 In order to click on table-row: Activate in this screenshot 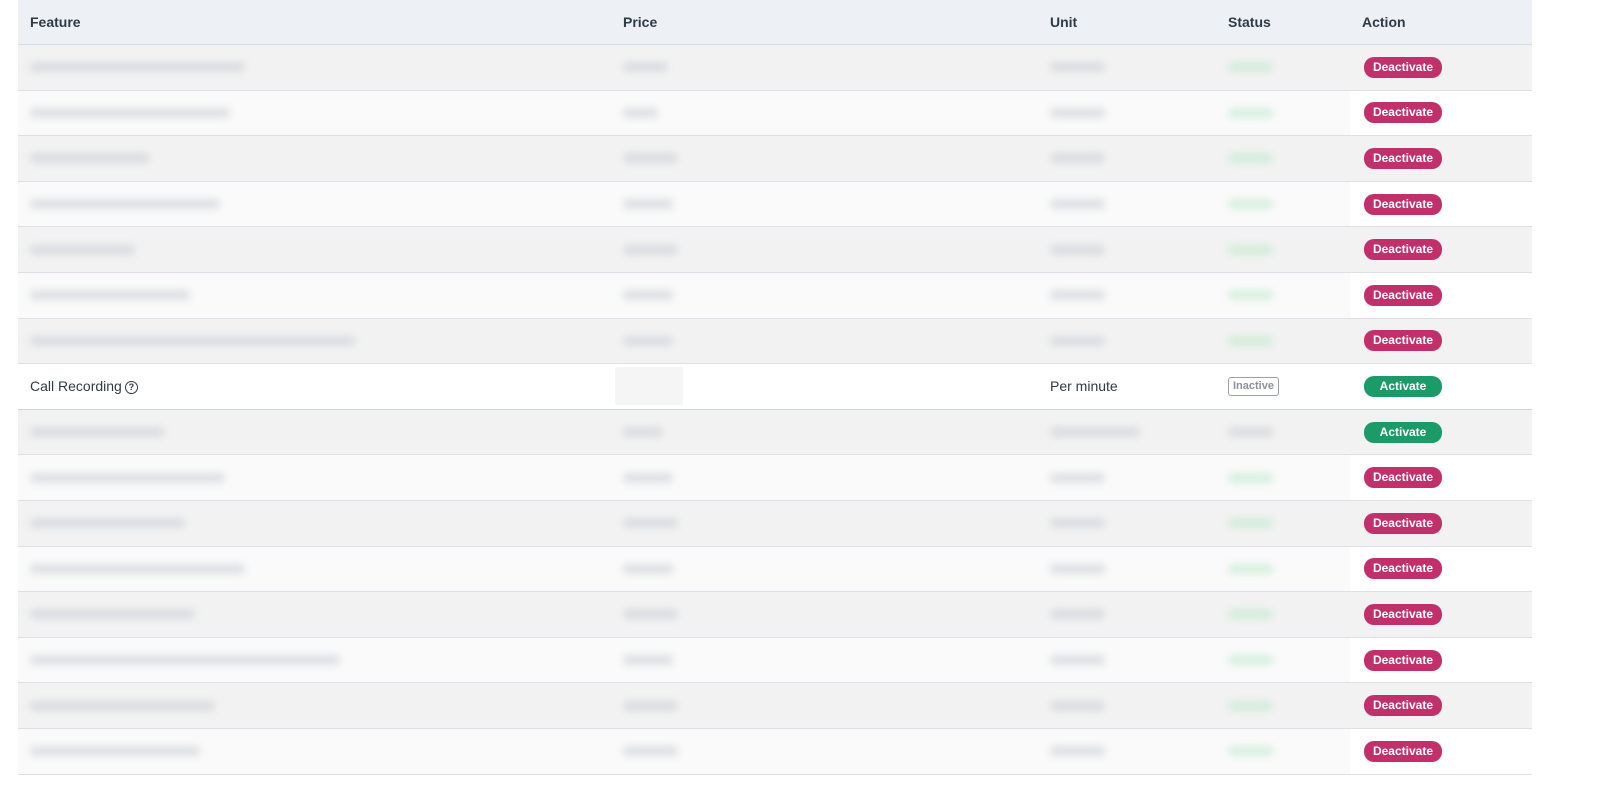, I will do `click(775, 432)`.